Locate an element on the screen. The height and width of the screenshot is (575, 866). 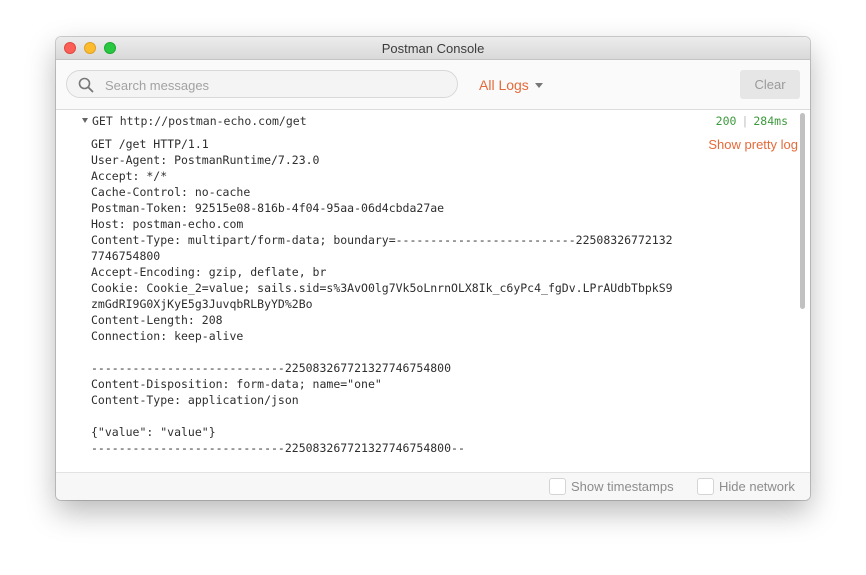
log-level-label: All Logs is located at coordinates (504, 85).